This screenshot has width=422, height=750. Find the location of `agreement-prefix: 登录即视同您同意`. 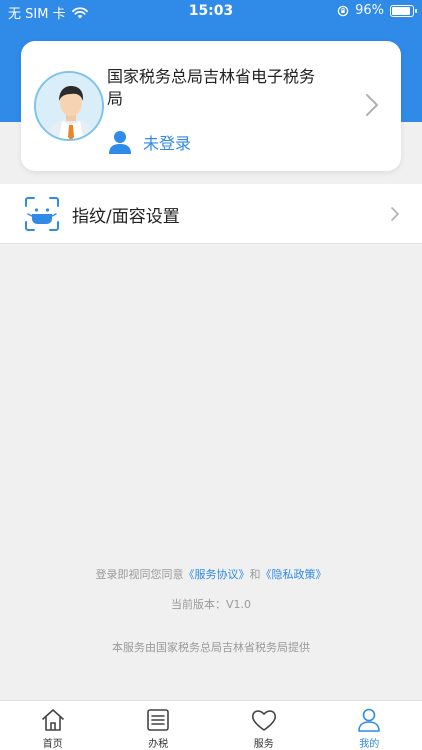

agreement-prefix: 登录即视同您同意 is located at coordinates (139, 574).